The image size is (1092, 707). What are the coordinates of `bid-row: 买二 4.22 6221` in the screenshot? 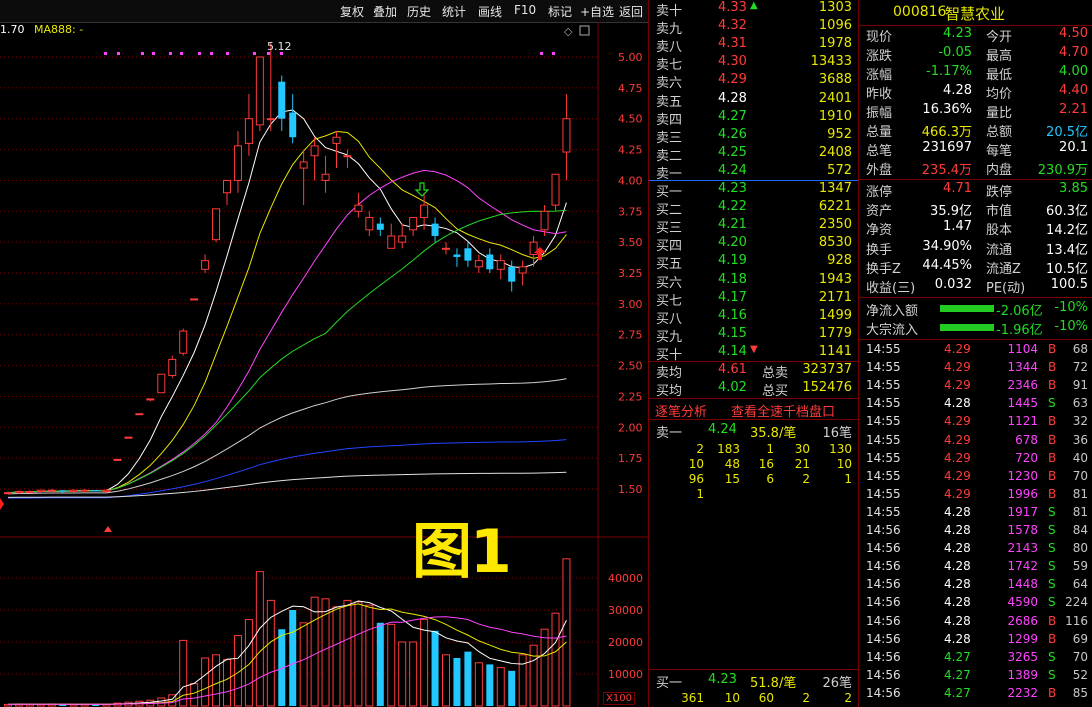 It's located at (754, 208).